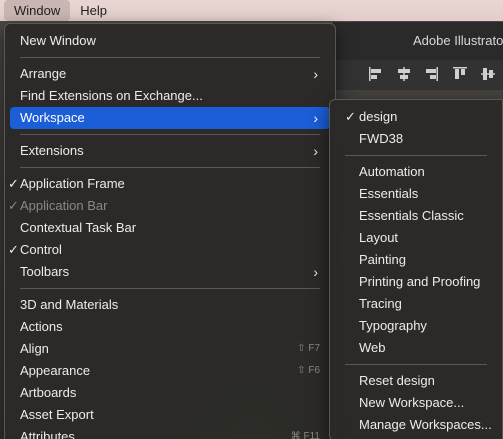  I want to click on menu-item-label: Toolbars, so click(45, 271).